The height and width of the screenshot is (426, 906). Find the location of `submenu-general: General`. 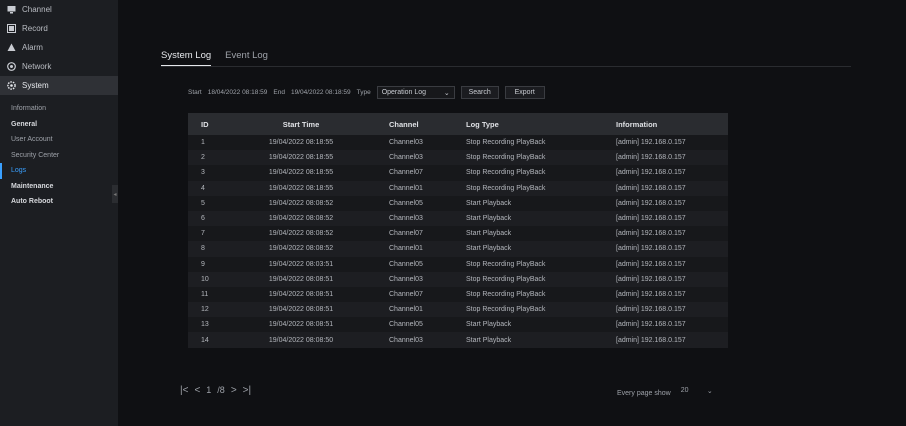

submenu-general: General is located at coordinates (59, 125).